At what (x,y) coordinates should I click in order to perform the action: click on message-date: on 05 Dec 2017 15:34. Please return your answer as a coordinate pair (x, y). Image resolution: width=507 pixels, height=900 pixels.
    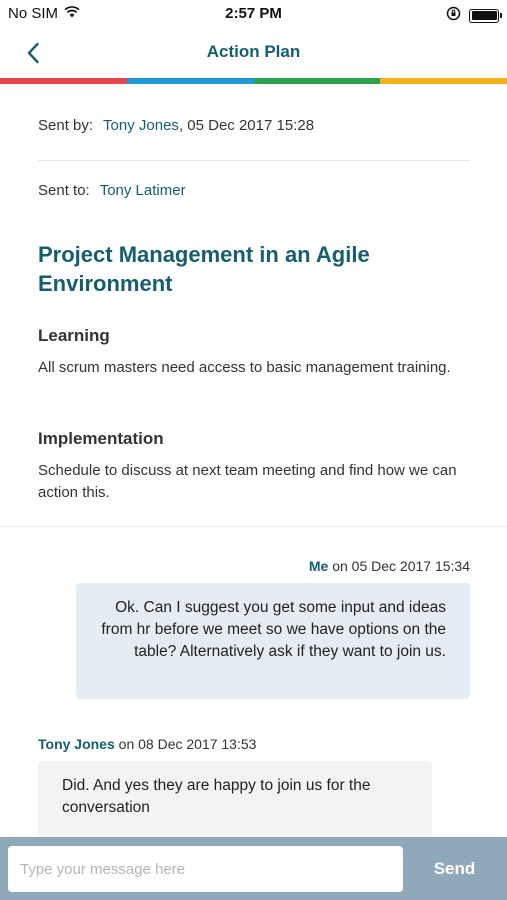
    Looking at the image, I should click on (399, 566).